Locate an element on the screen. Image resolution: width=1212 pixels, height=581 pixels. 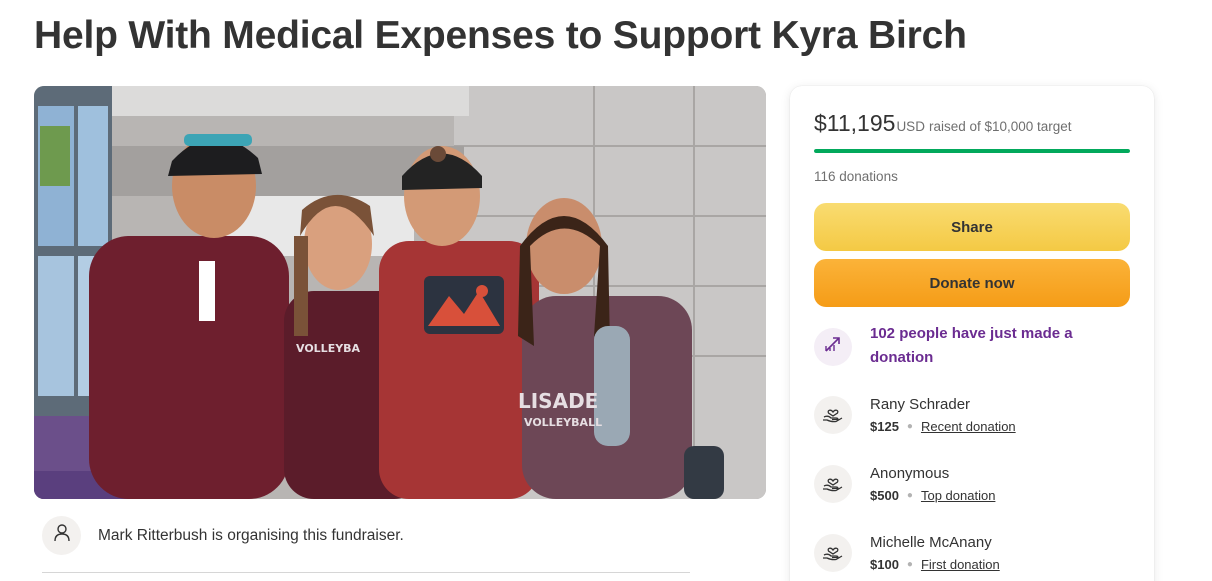
divider is located at coordinates (366, 572).